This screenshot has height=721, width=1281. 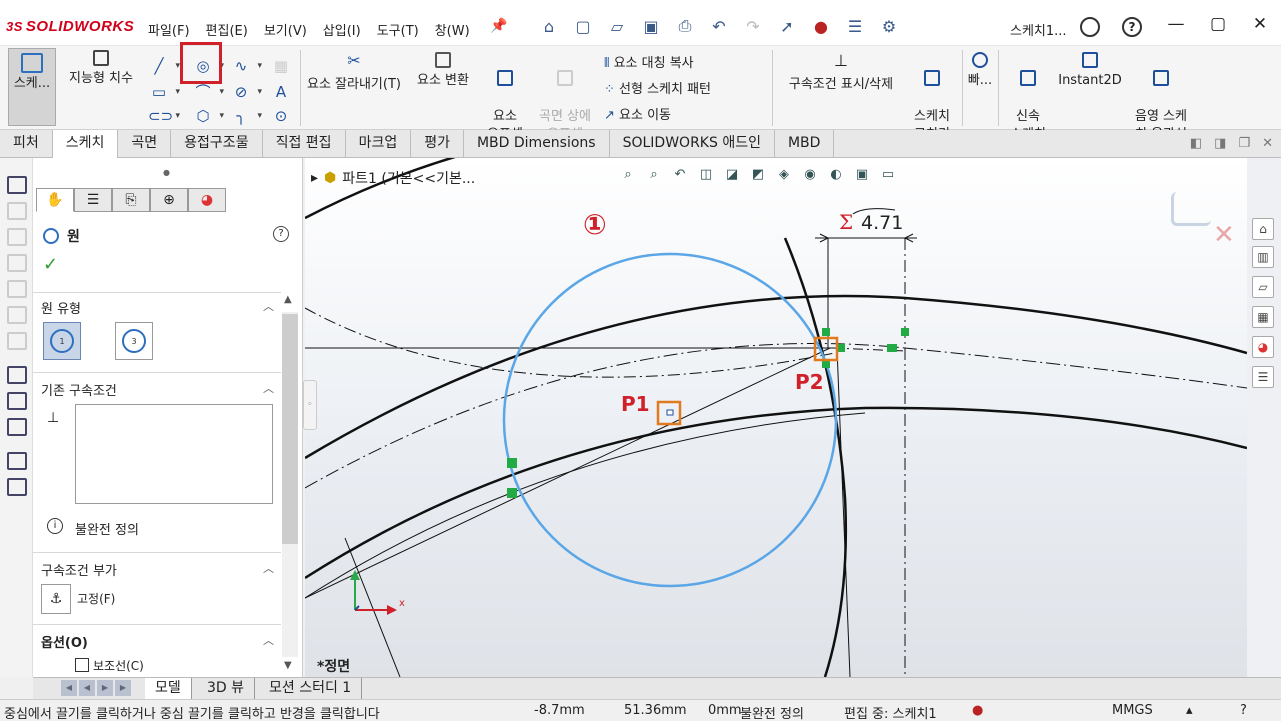 I want to click on status-units: MMGS, so click(x=1132, y=710).